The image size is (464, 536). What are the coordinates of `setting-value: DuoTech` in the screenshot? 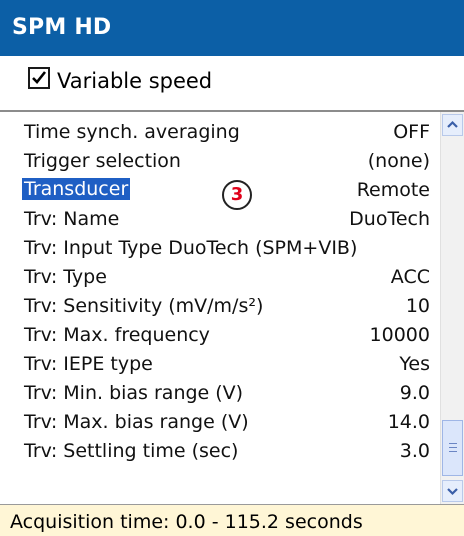 It's located at (389, 219).